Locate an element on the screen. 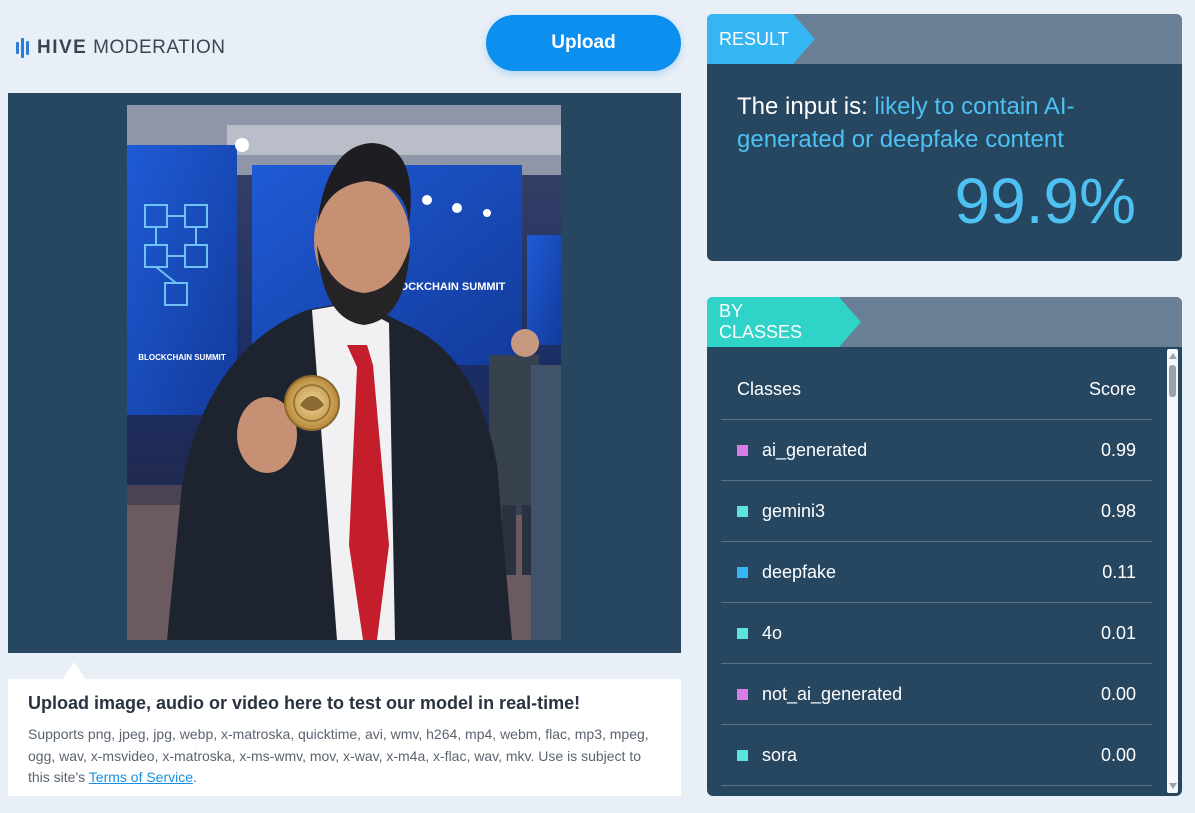  result-score: 99.9% is located at coordinates (1045, 201).